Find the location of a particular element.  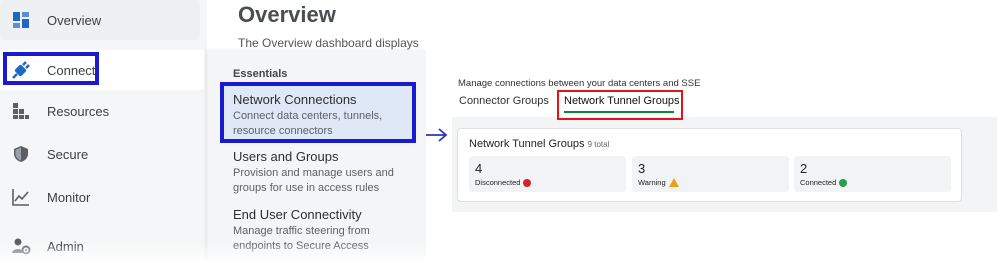

check-circle-icon is located at coordinates (843, 182).